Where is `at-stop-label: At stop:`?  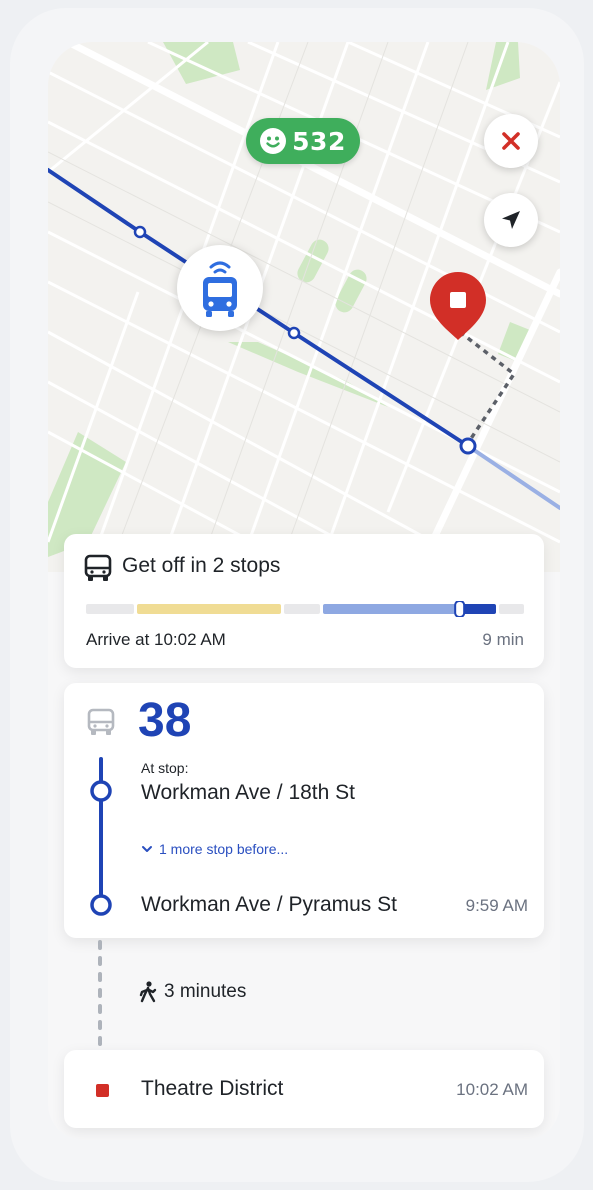 at-stop-label: At stop: is located at coordinates (165, 768).